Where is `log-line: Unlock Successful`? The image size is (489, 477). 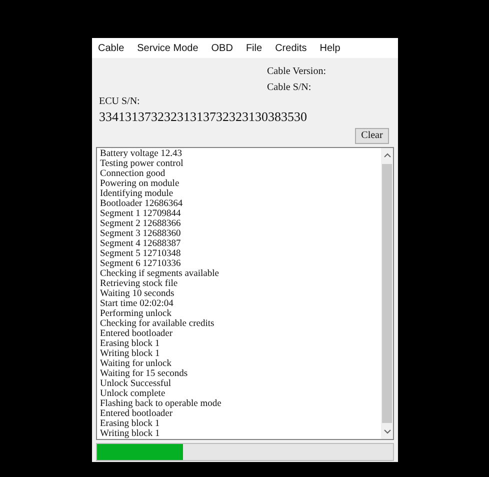 log-line: Unlock Successful is located at coordinates (135, 384).